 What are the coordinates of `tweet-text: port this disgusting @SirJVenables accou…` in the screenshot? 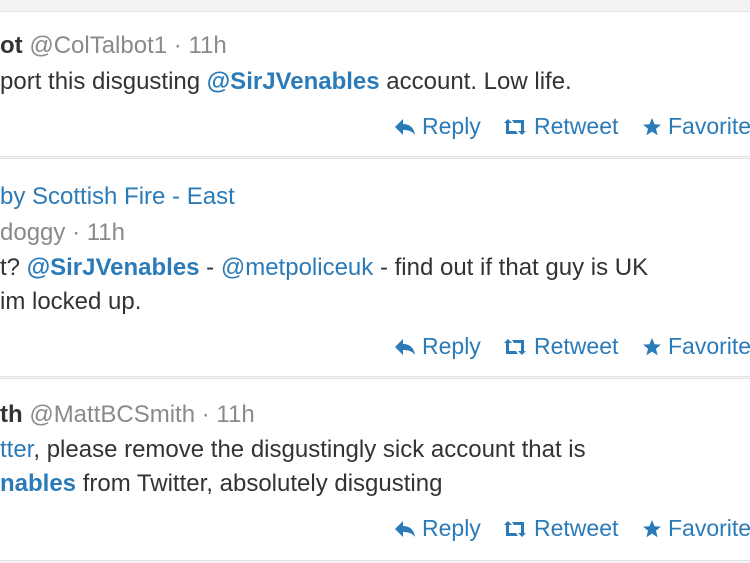 It's located at (286, 82).